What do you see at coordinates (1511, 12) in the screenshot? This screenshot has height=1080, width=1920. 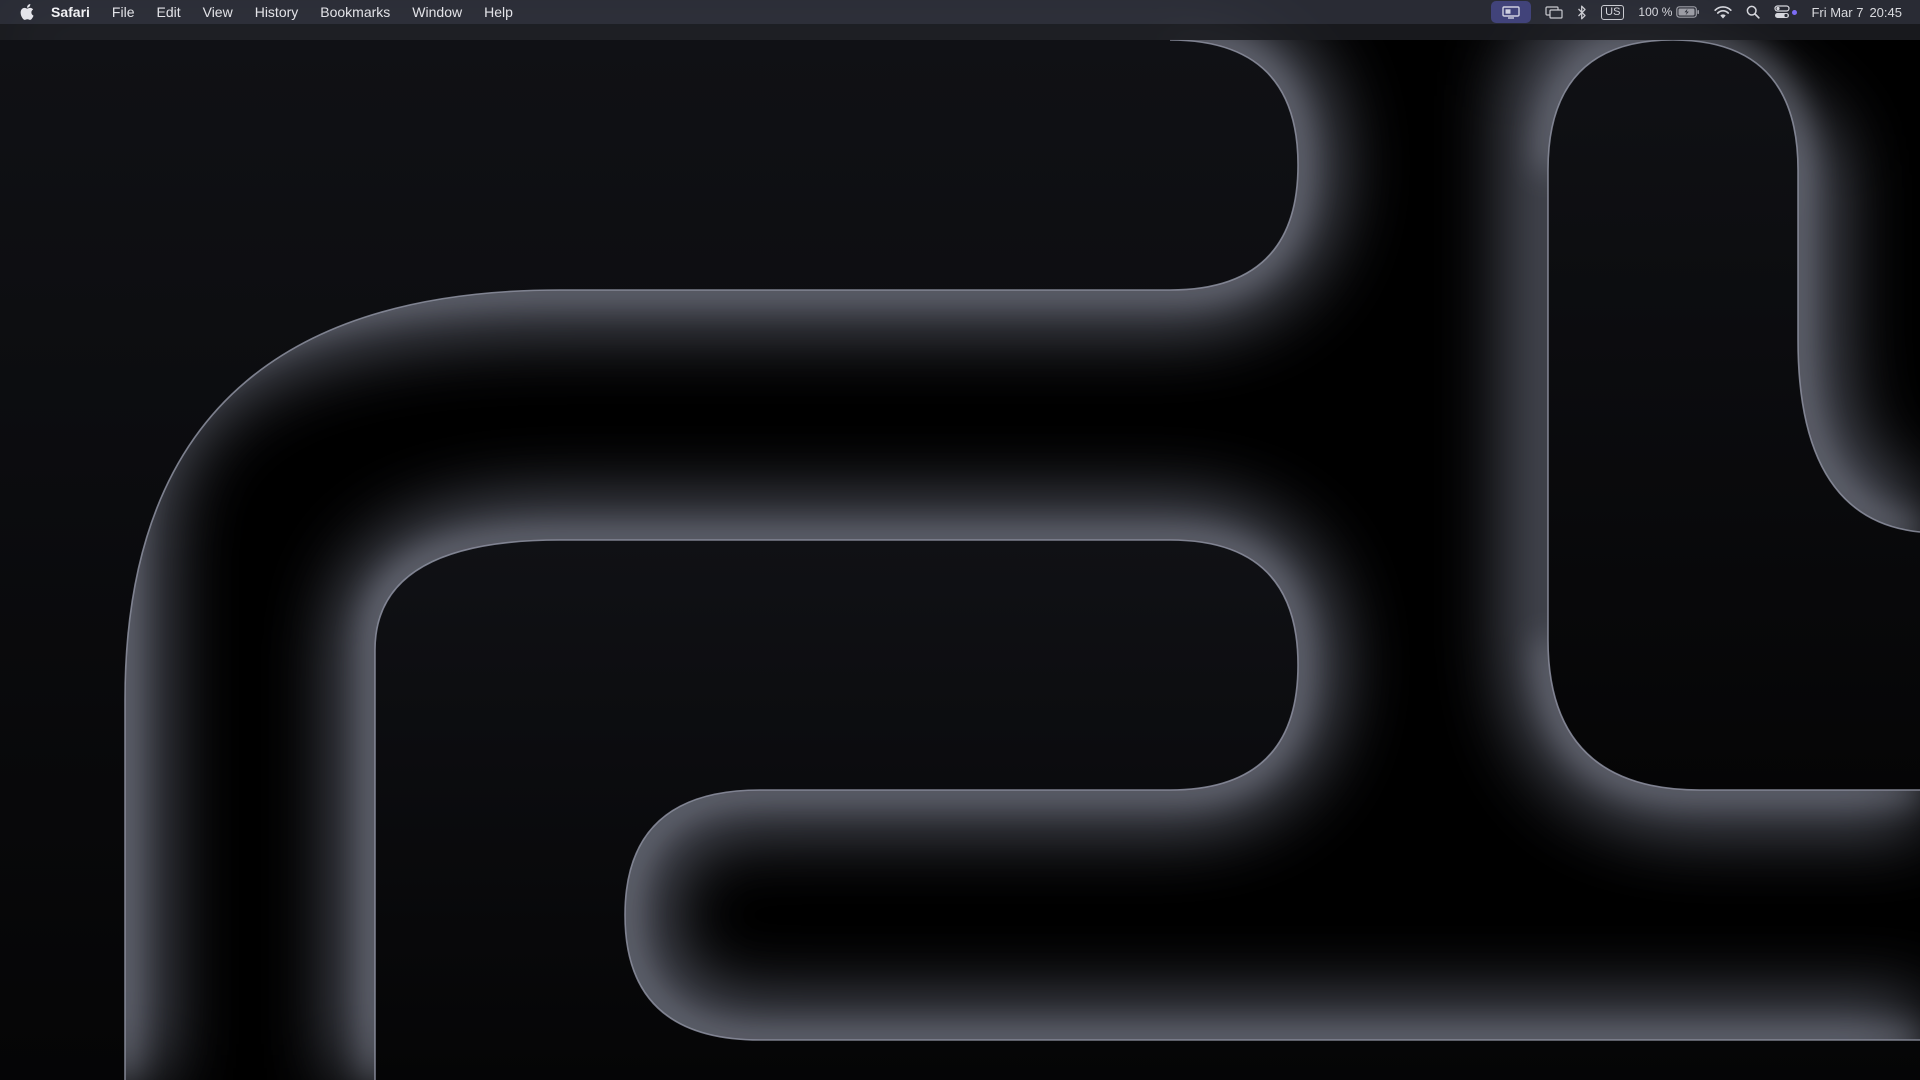 I see `screen-mirroring-icon` at bounding box center [1511, 12].